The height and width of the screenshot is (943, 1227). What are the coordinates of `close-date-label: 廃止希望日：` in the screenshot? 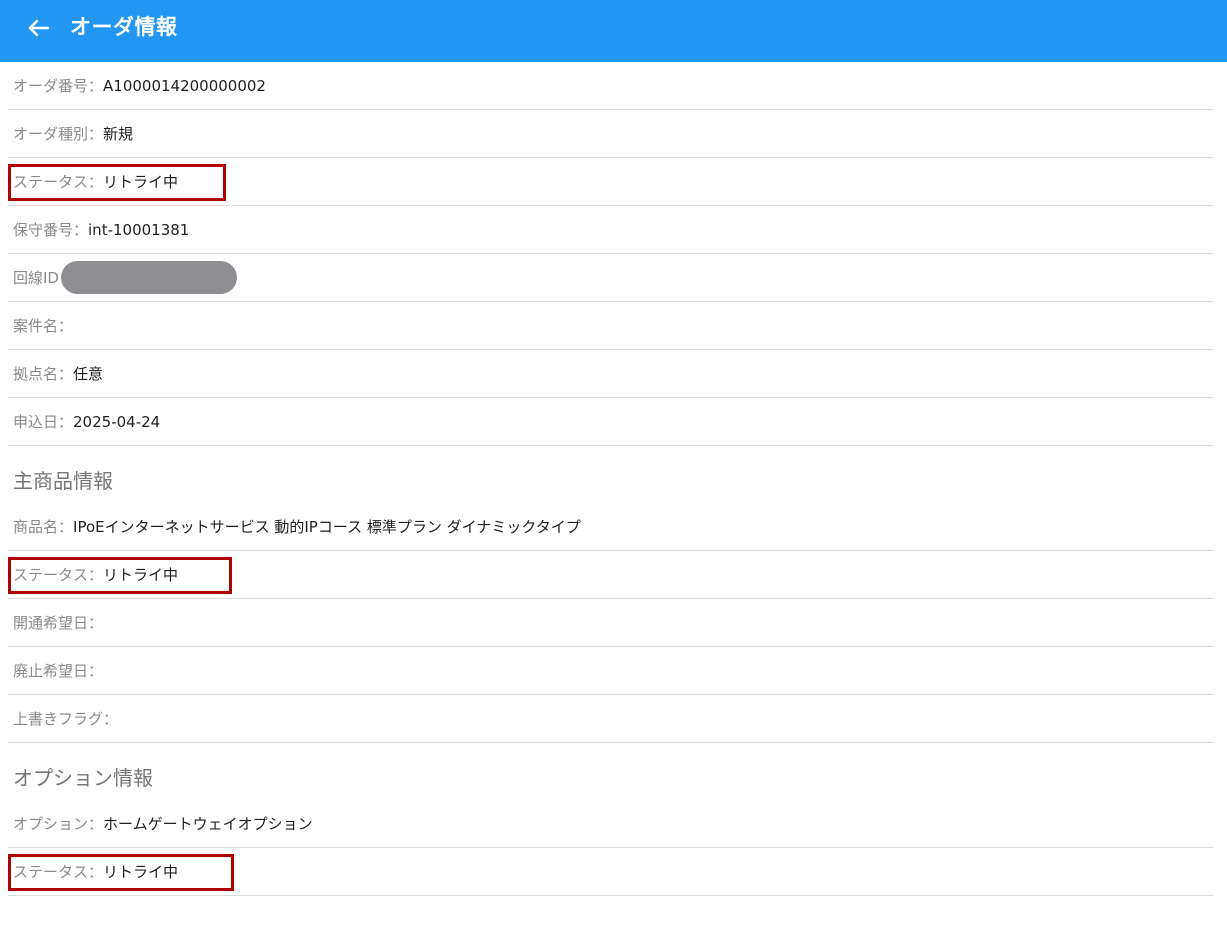 It's located at (58, 671).